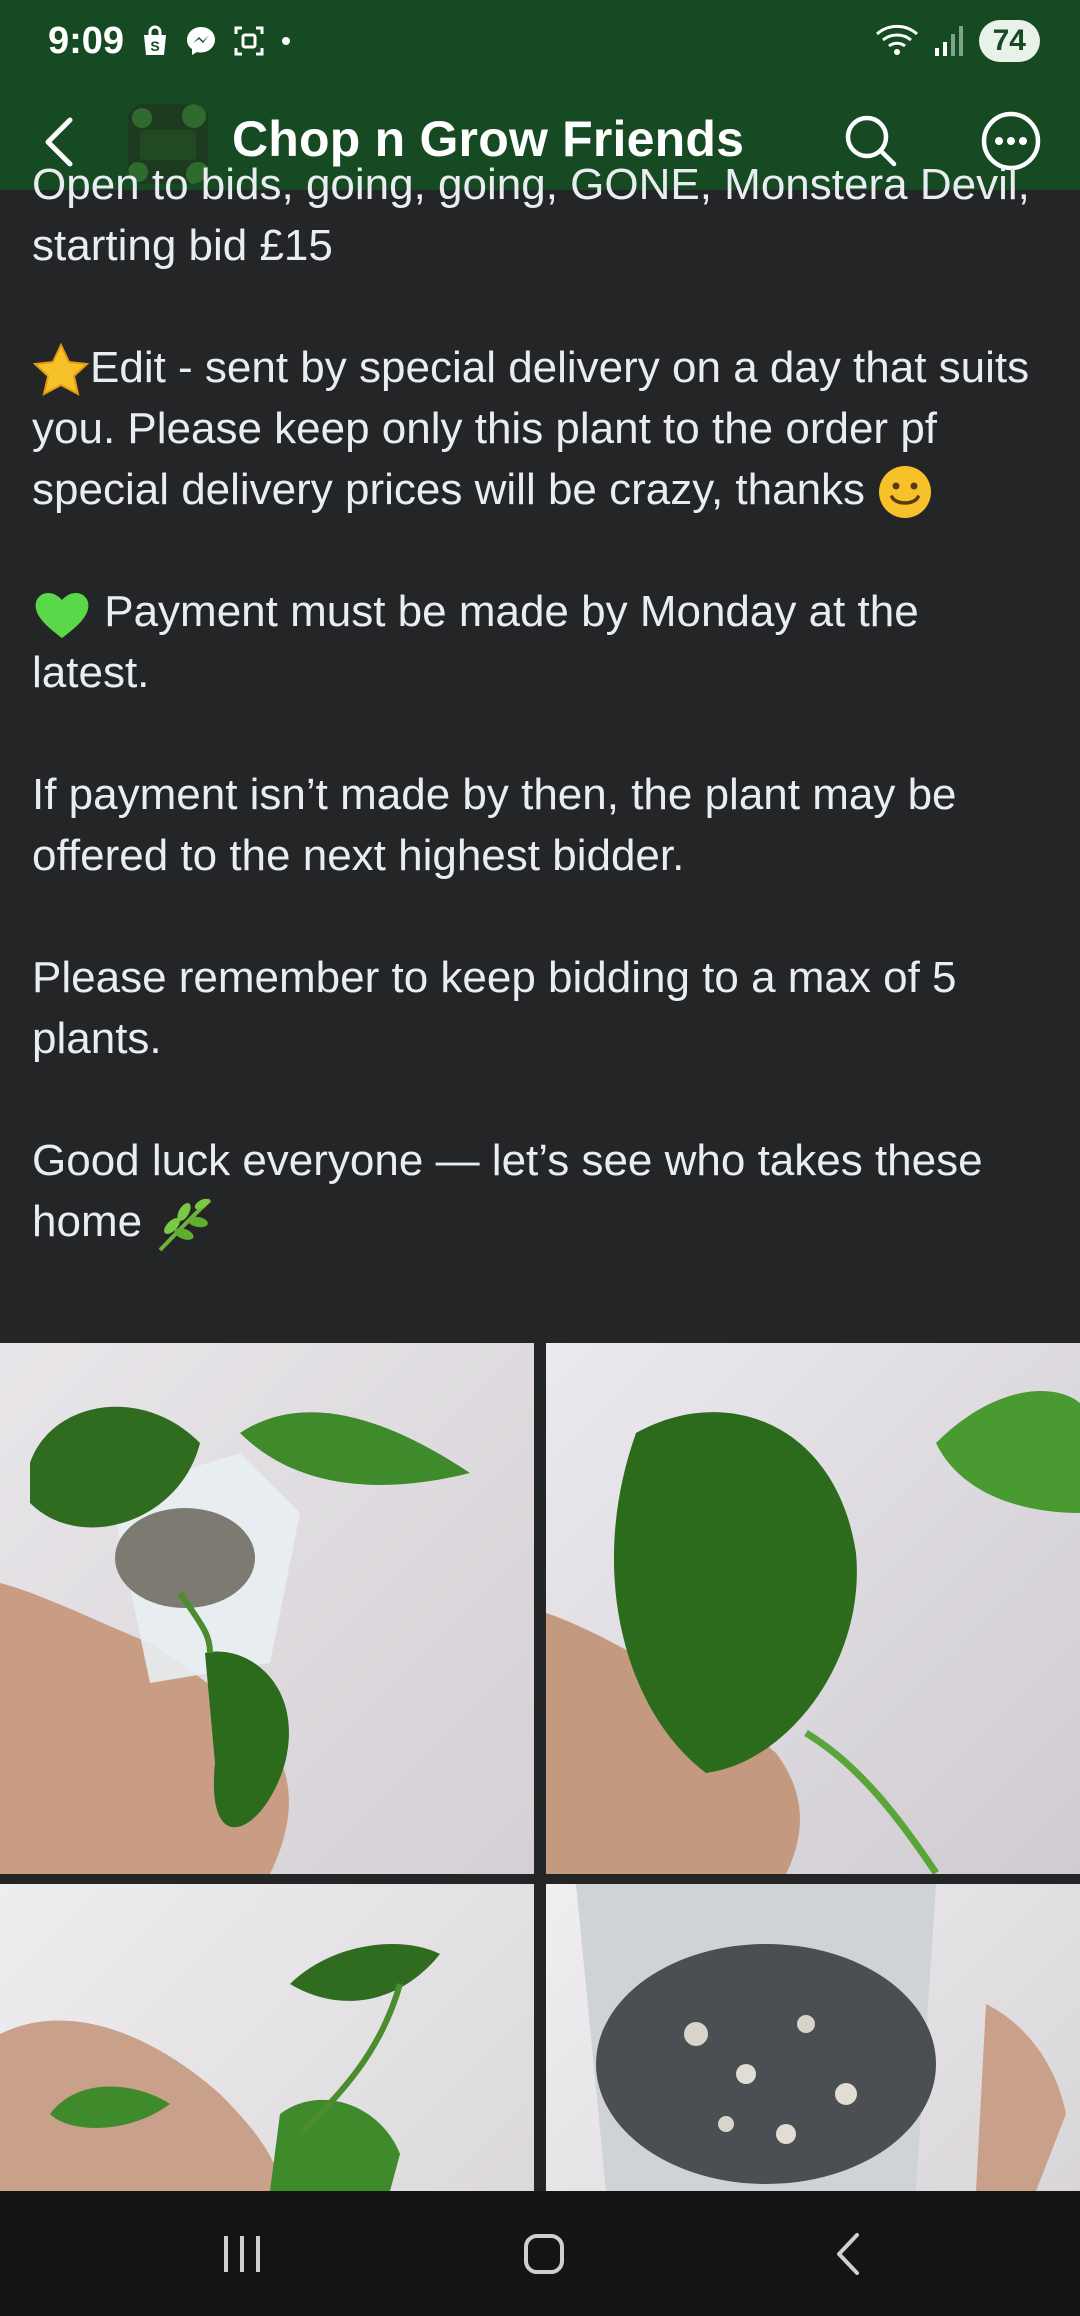  I want to click on recent-apps-button, so click(242, 2254).